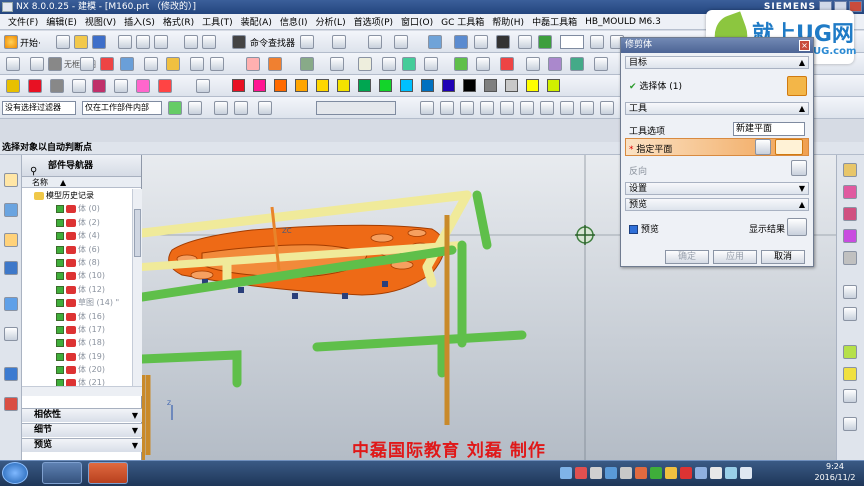  What do you see at coordinates (77, 208) in the screenshot?
I see `tree-node-body: 体 (0)` at bounding box center [77, 208].